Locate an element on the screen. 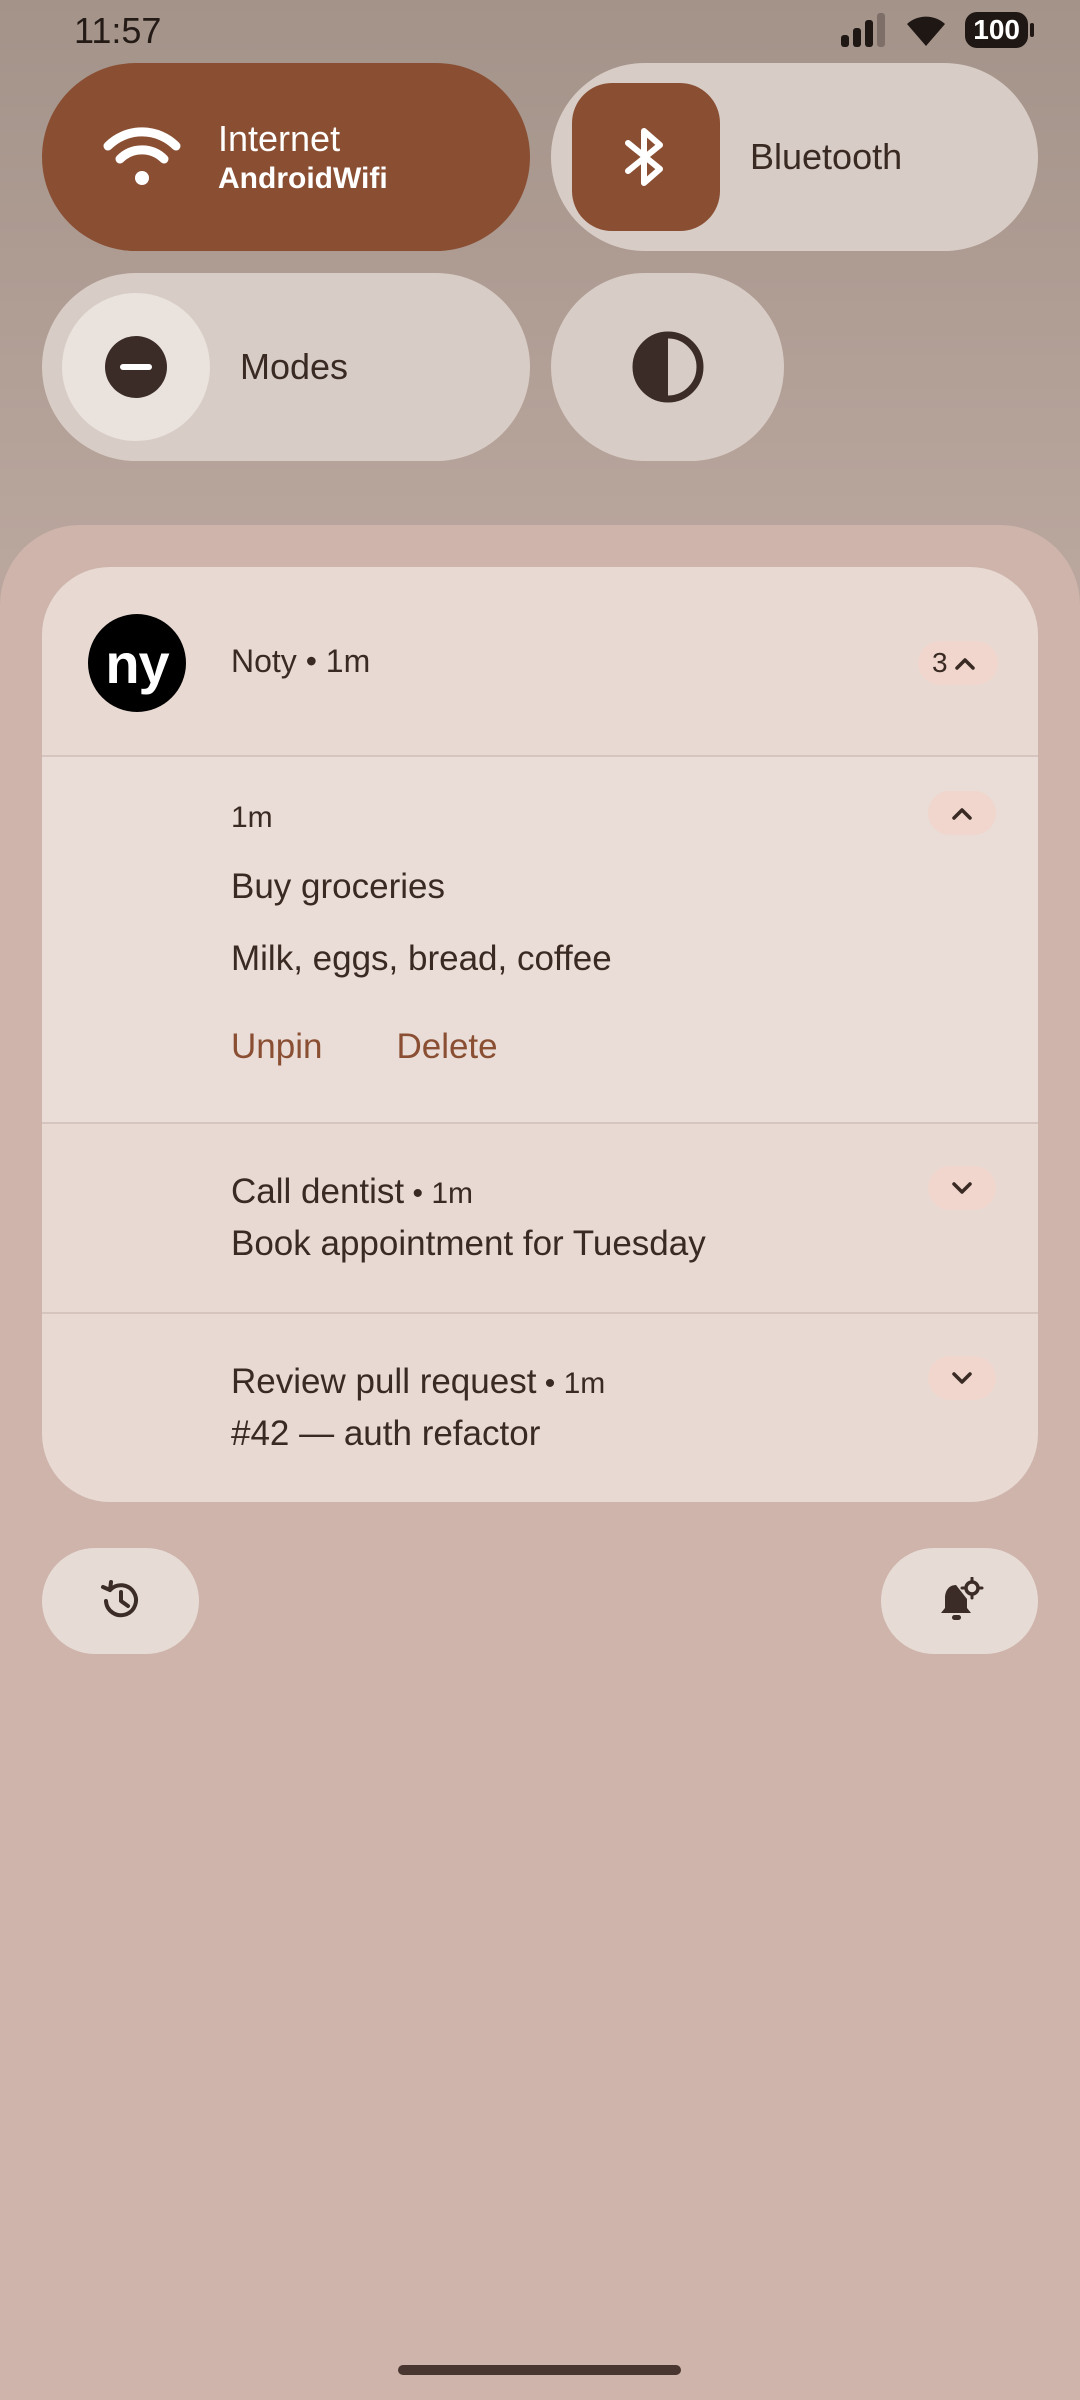 Image resolution: width=1080 pixels, height=2400 pixels. notification-title-text: Review pull request is located at coordinates (384, 1381).